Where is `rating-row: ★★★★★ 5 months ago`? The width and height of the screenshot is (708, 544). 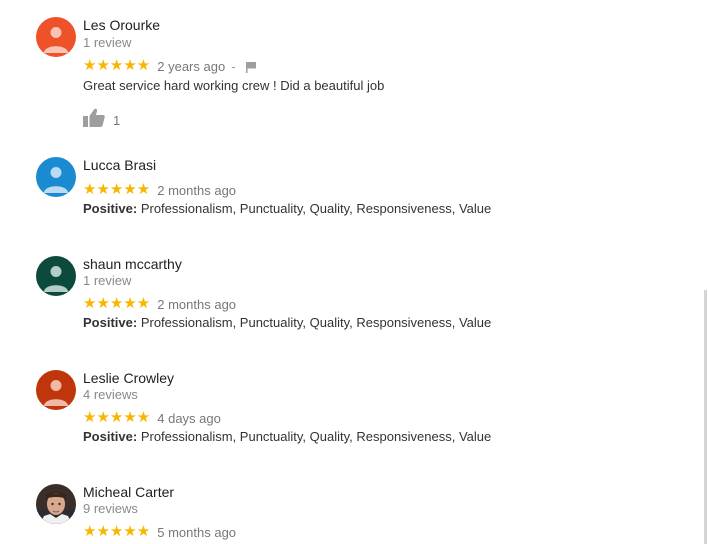 rating-row: ★★★★★ 5 months ago is located at coordinates (159, 532).